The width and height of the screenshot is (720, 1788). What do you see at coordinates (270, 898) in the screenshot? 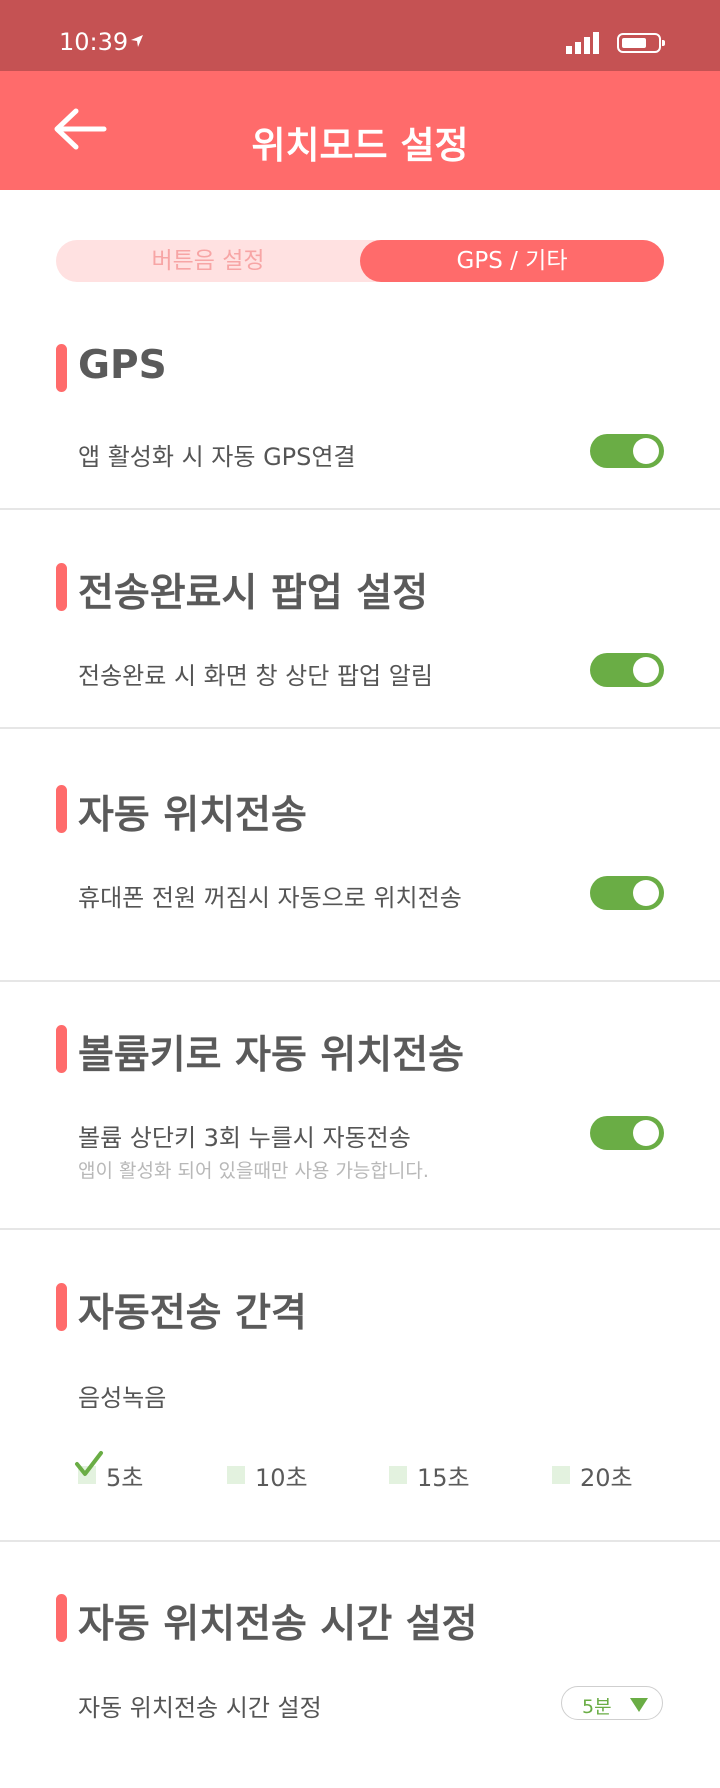
I see `power-off-send-label: 휴대폰 전원 꺼짐시 자동으로 위치전송` at bounding box center [270, 898].